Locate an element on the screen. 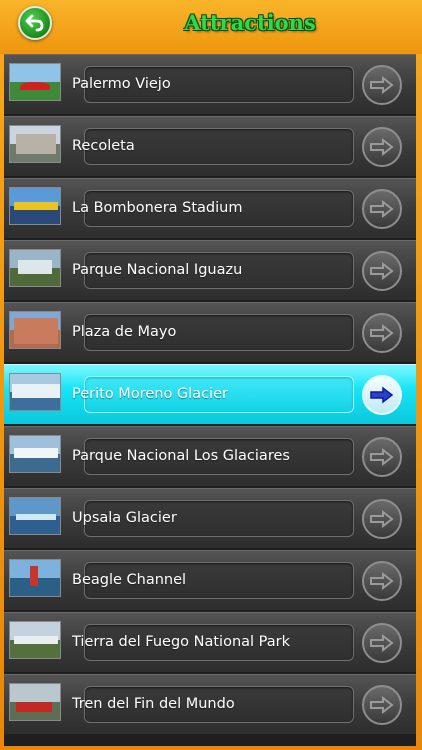 The image size is (422, 750). list-item-label: Parque Nacional Iguazu is located at coordinates (157, 270).